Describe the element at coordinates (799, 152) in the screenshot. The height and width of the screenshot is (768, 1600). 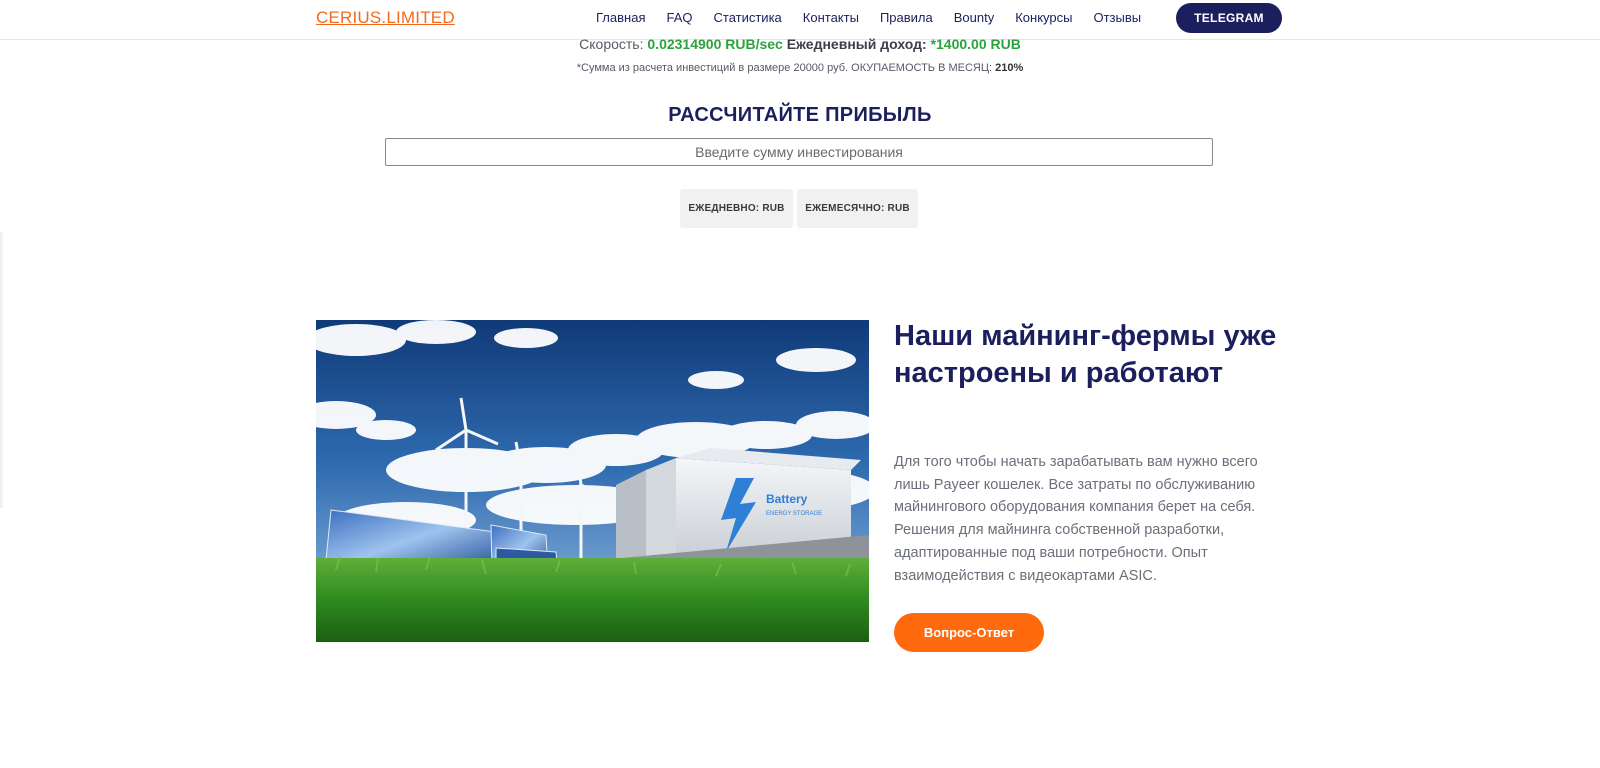
I see `investment-amount-input` at that location.